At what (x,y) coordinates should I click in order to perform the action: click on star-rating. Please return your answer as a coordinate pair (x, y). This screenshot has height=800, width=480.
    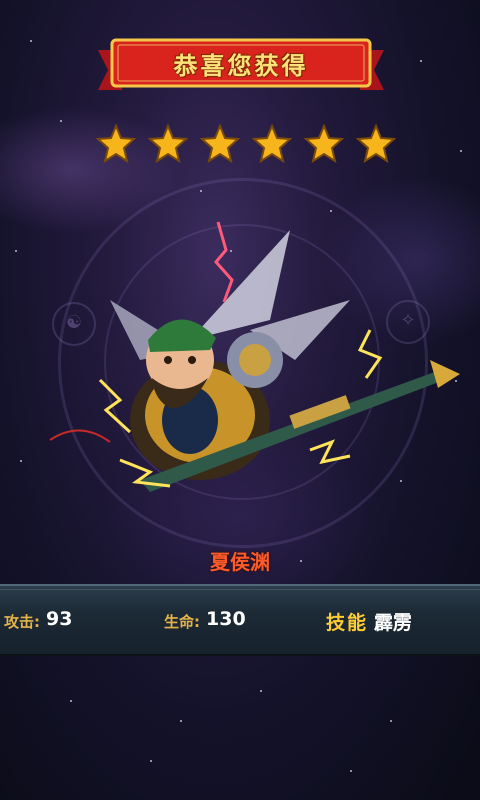
    Looking at the image, I should click on (246, 144).